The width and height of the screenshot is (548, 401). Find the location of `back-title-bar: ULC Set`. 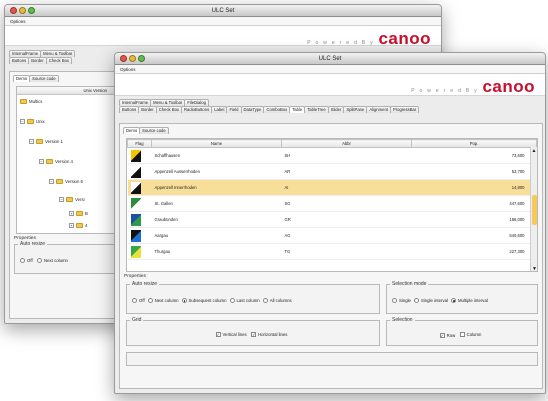

back-title-bar: ULC Set is located at coordinates (223, 11).